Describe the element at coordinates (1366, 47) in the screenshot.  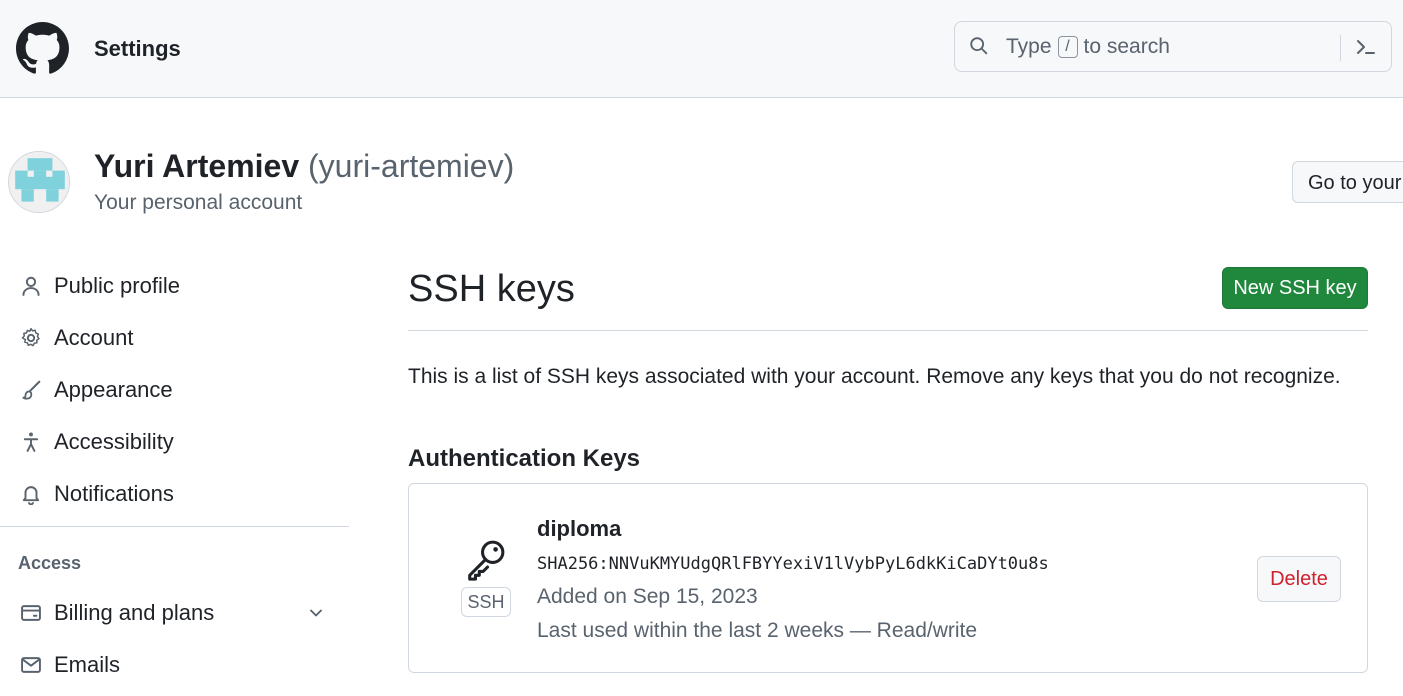
I see `command-palette-icon` at that location.